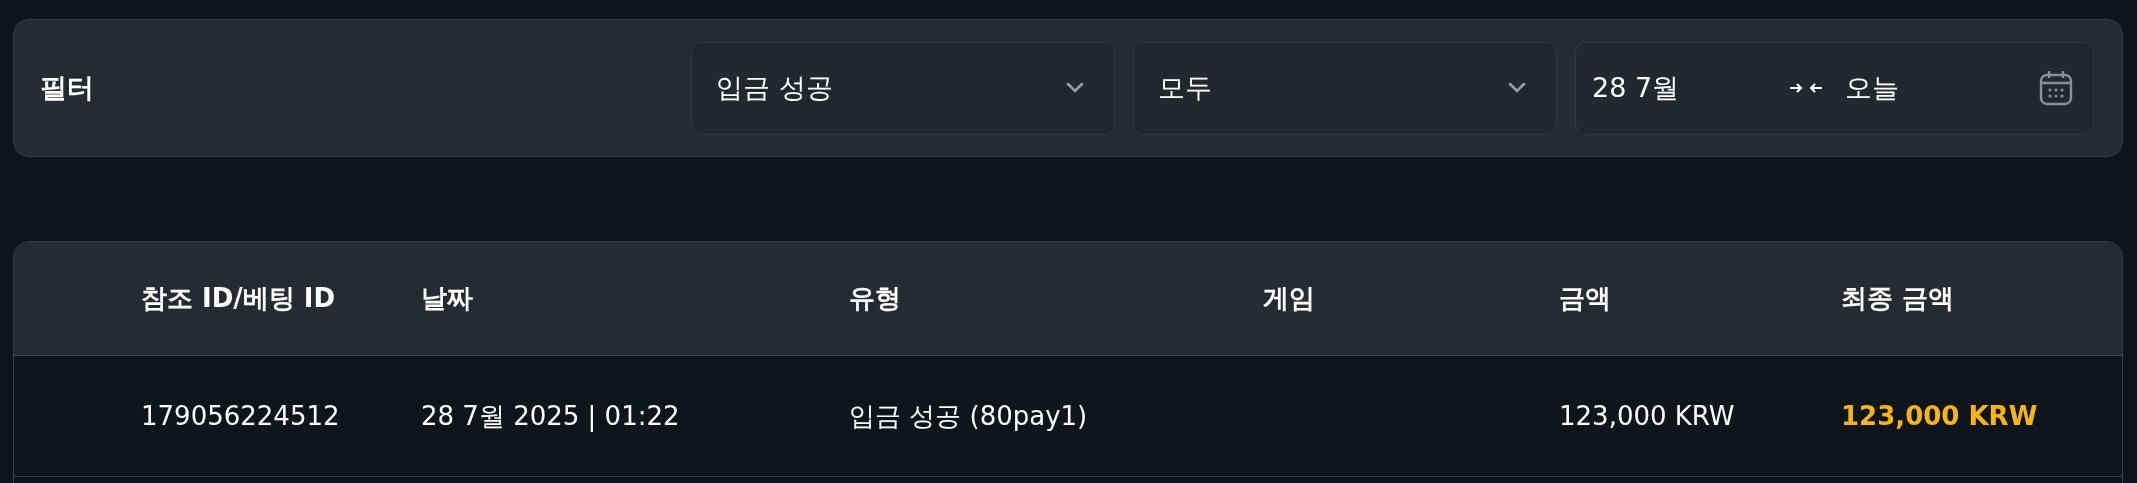 The width and height of the screenshot is (2137, 483). Describe the element at coordinates (1806, 88) in the screenshot. I see `arrows-inward-icon` at that location.